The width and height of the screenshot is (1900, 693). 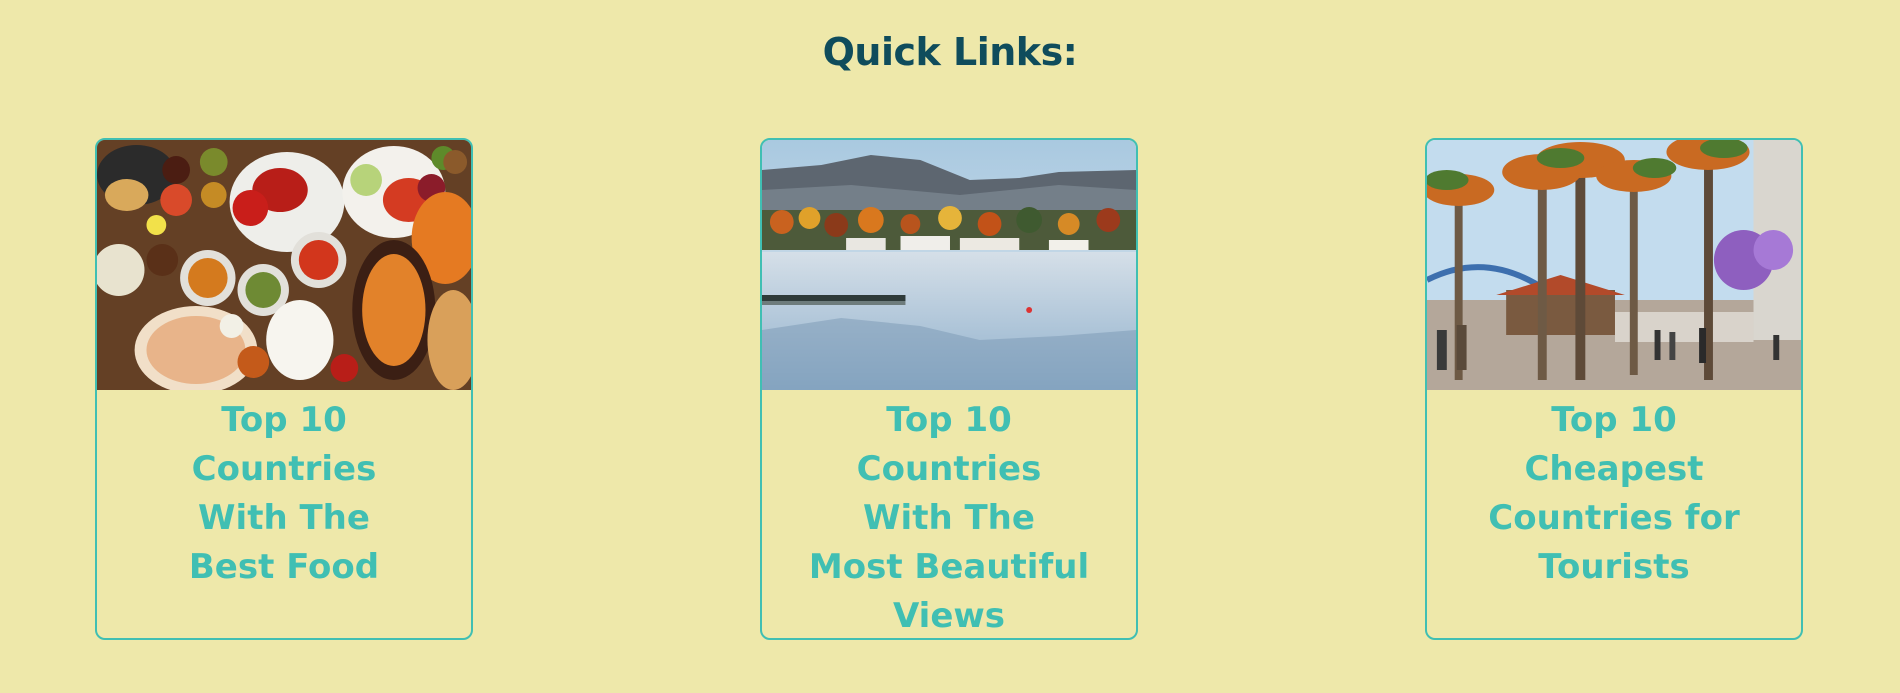 I want to click on food-spread-photo, so click(x=284, y=265).